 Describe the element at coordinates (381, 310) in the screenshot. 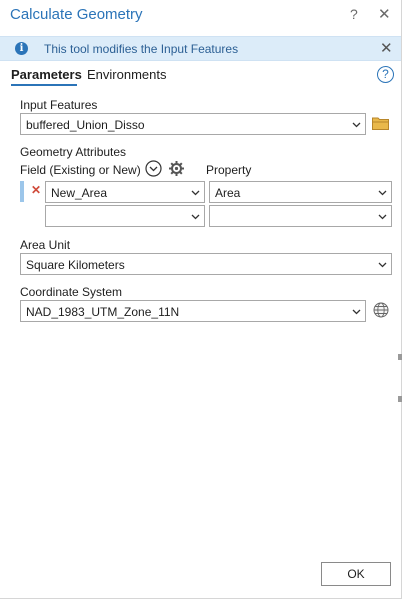

I see `globe-icon` at that location.